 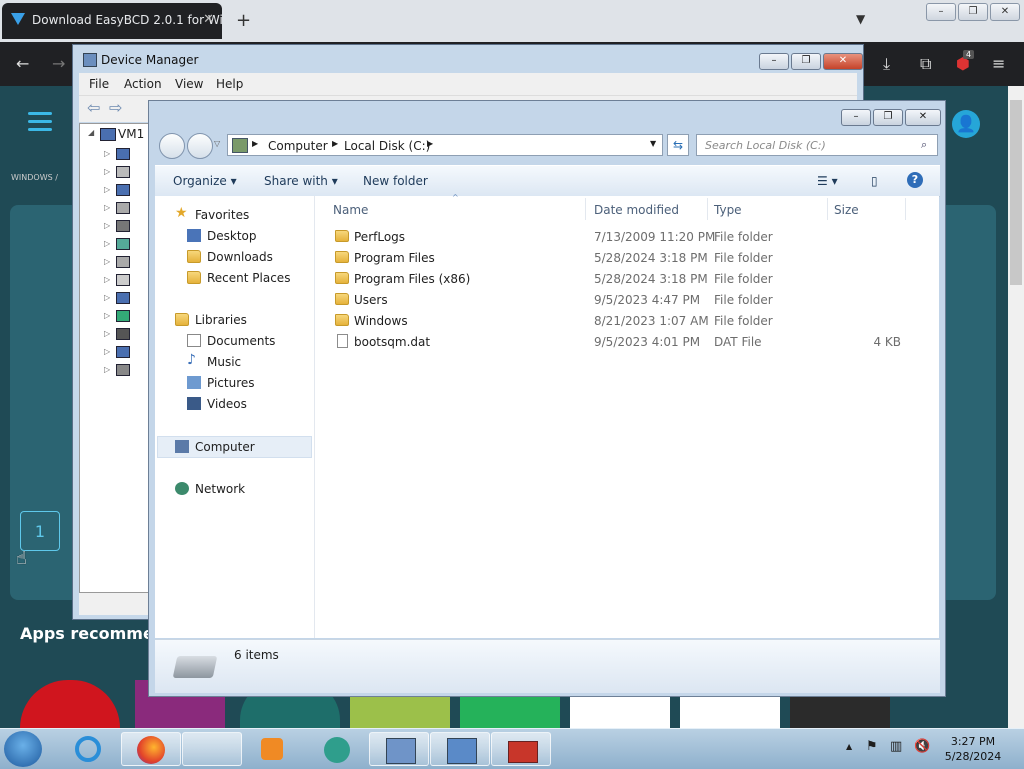 I want to click on taskbar-internet-explorer, so click(x=90, y=749).